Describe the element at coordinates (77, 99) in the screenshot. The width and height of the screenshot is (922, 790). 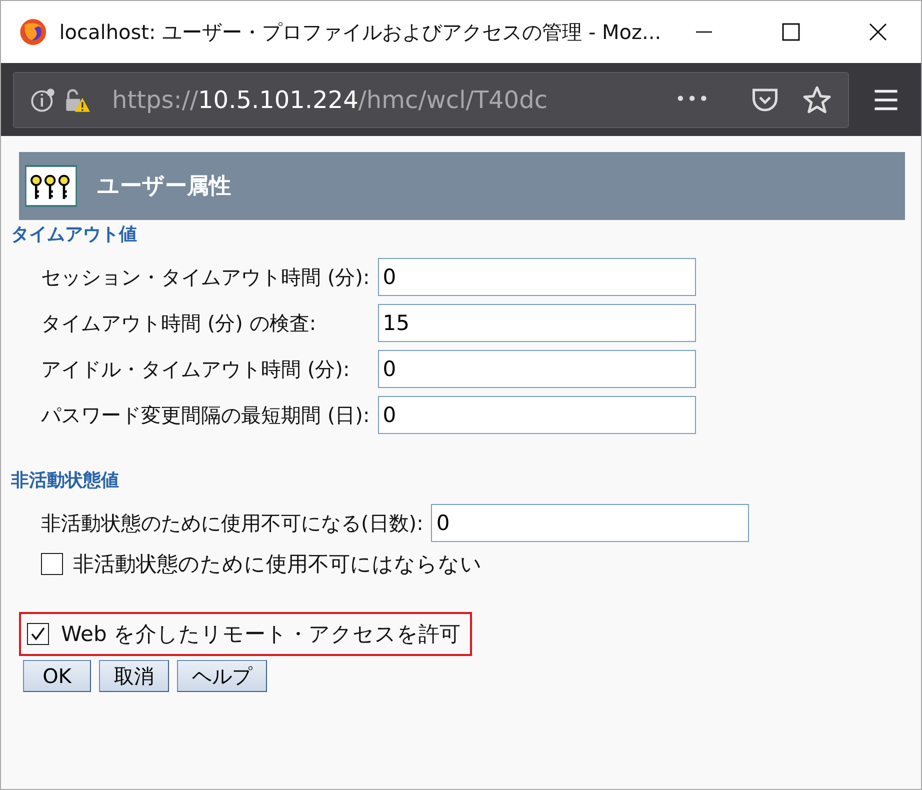
I see `lock-warning-icon` at that location.